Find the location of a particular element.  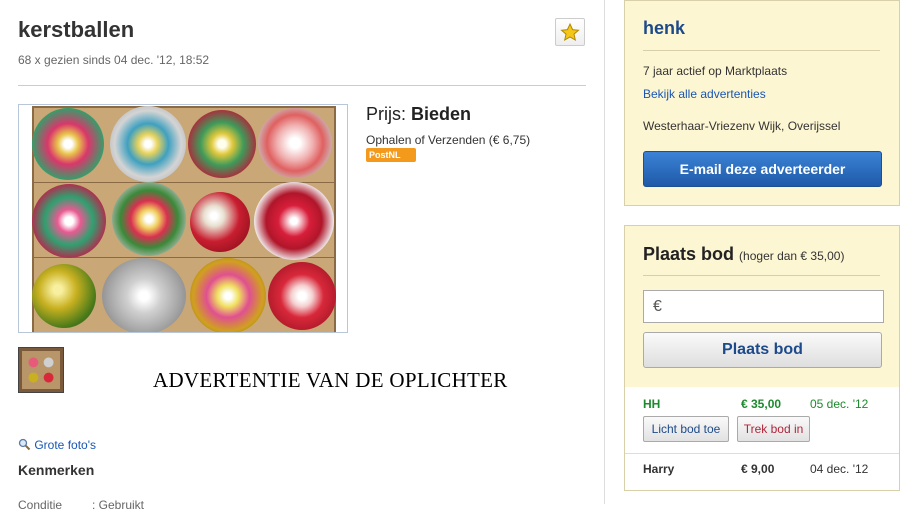

bid-date: 04 dec. '12 is located at coordinates (839, 469).